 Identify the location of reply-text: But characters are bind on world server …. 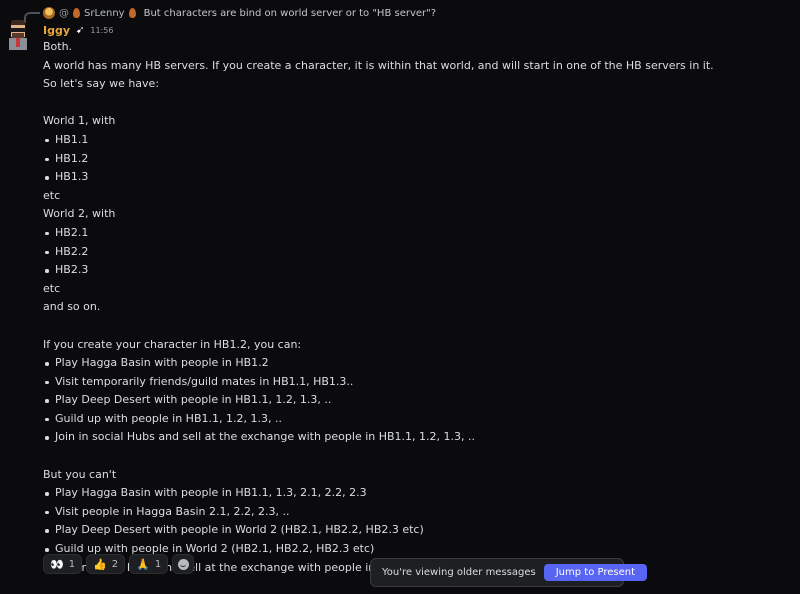
(290, 13).